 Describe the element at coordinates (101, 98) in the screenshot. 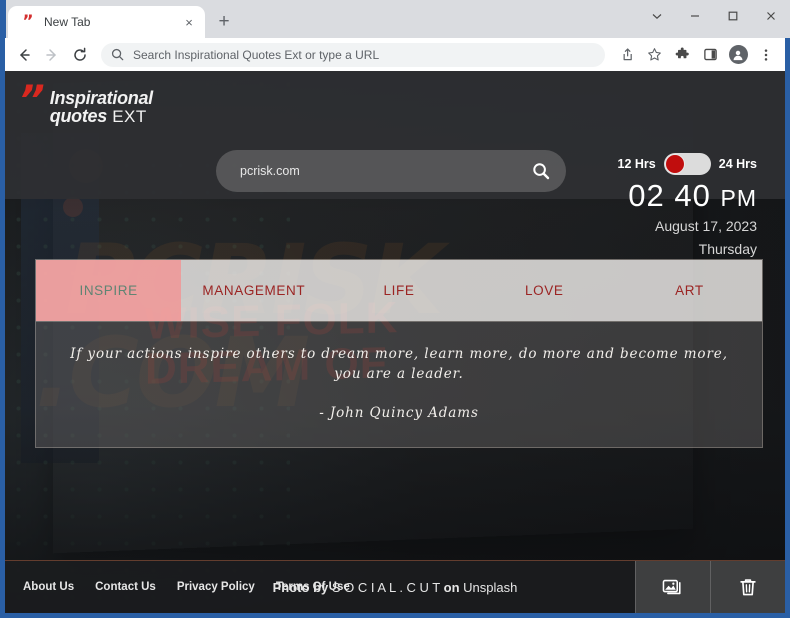

I see `extension-logo-line1: Inspirational` at that location.